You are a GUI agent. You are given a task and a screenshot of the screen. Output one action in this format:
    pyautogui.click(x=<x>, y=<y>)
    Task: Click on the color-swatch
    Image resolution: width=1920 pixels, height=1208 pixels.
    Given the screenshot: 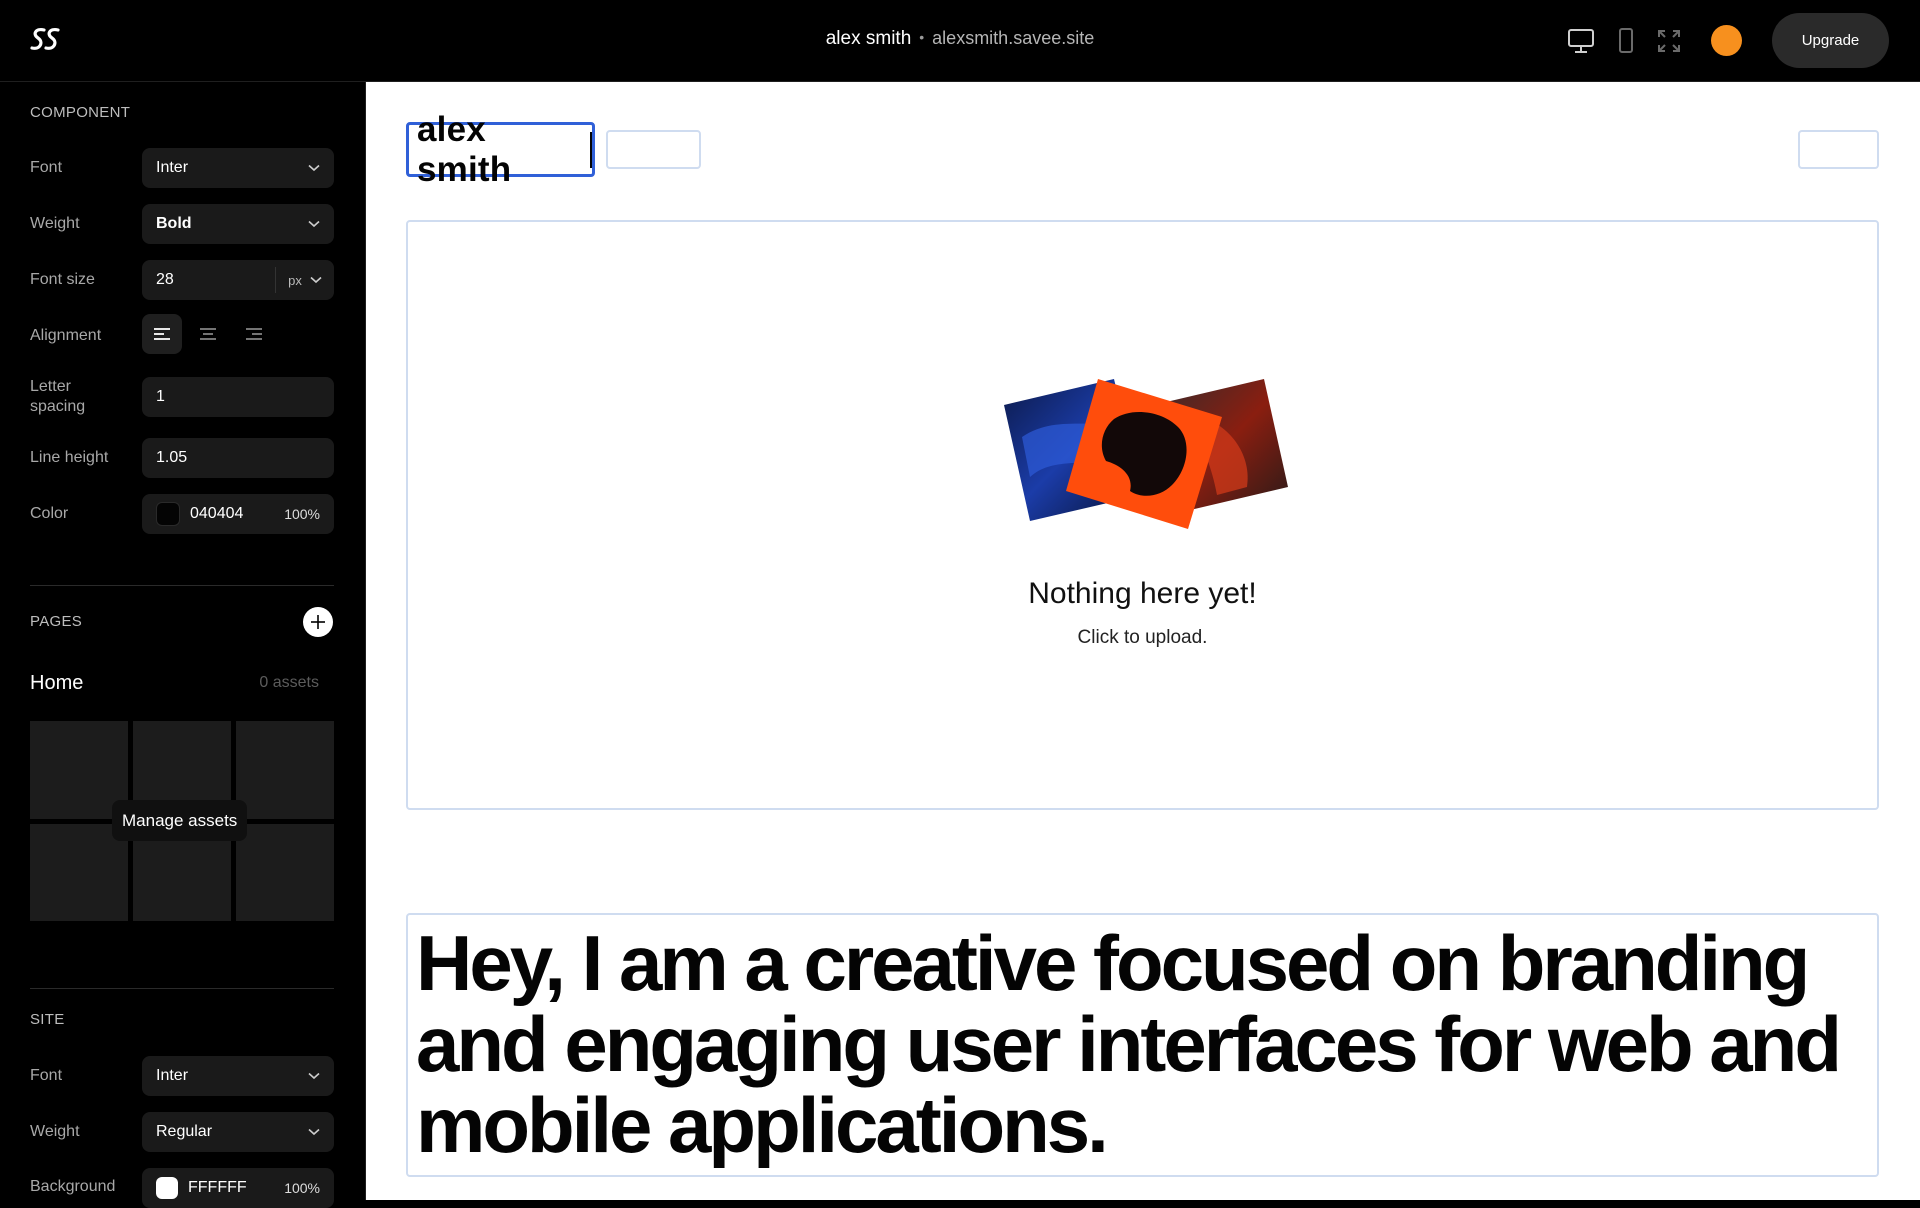 What is the action you would take?
    pyautogui.click(x=168, y=514)
    